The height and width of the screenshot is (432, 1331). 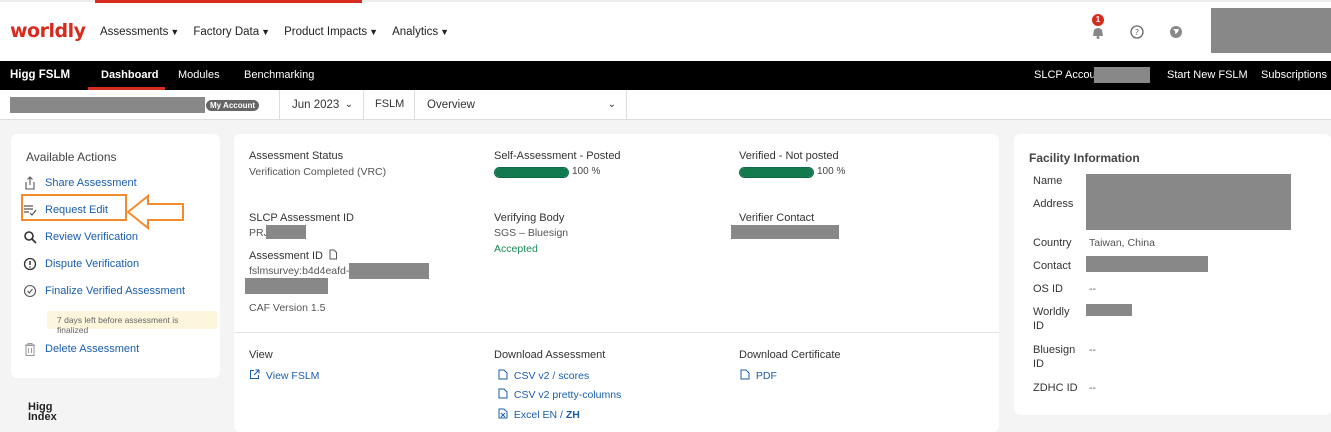 I want to click on start-new-fslm-link: Start New FSLM, so click(x=1207, y=75).